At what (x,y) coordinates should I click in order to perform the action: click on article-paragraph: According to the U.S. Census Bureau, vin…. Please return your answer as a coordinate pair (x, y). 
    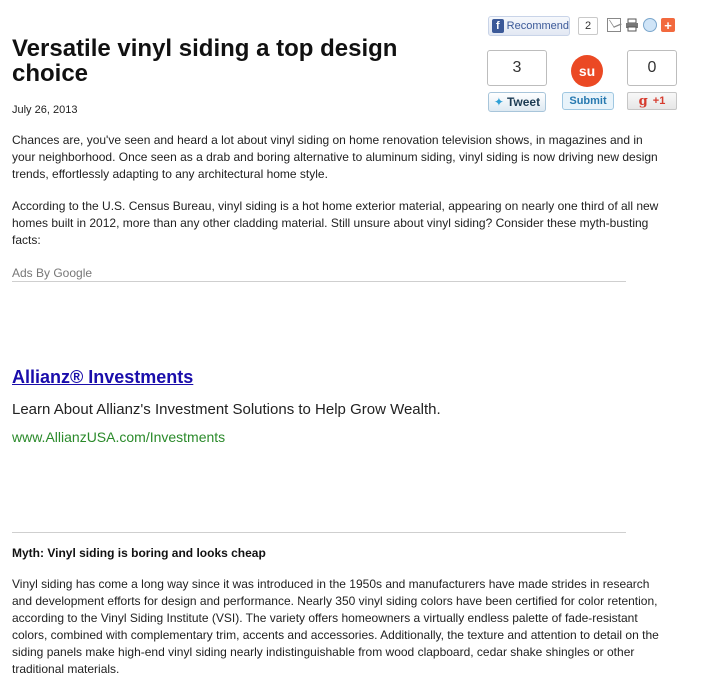
    Looking at the image, I should click on (335, 223).